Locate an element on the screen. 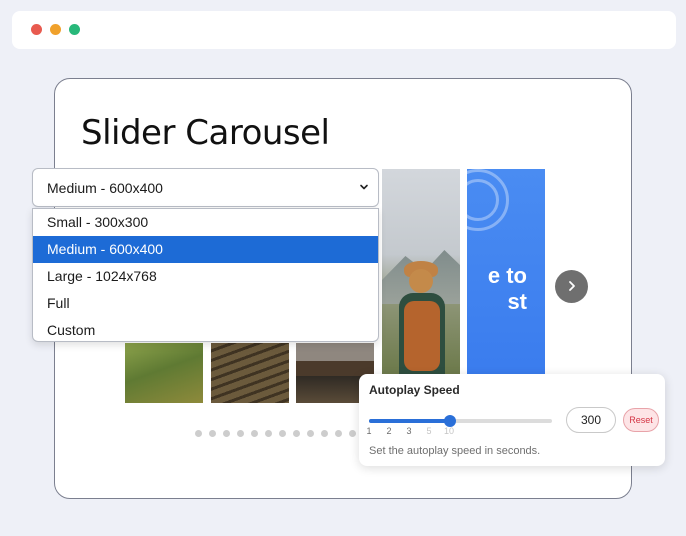 The width and height of the screenshot is (686, 536). size-option: Full is located at coordinates (205, 303).